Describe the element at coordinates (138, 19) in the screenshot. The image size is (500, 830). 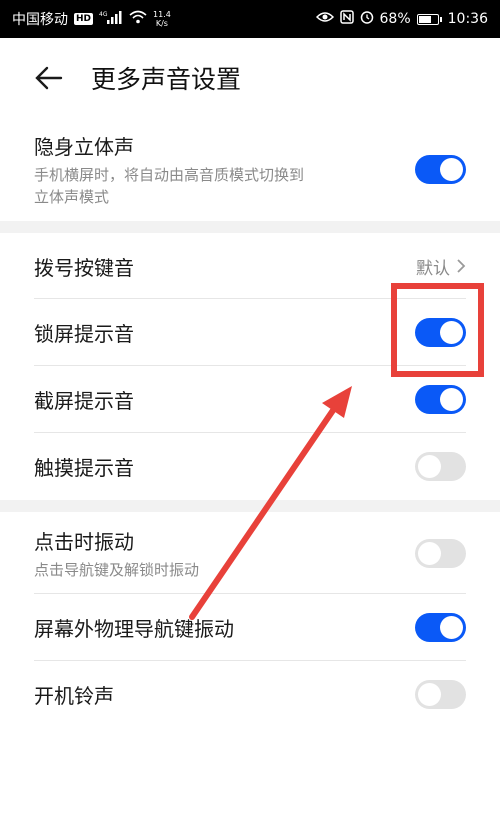
I see `wifi-icon` at that location.